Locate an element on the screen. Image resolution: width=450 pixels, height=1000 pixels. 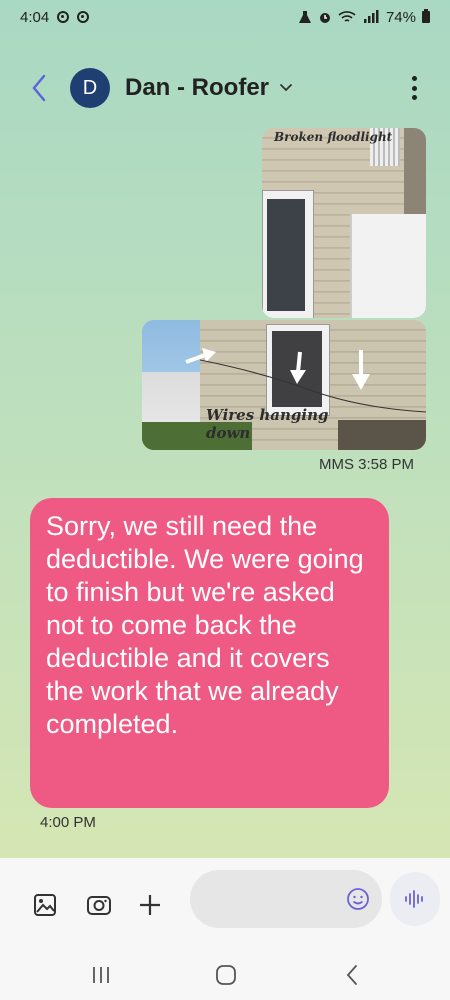
message-timestamp: MMS 3:58 PM is located at coordinates (366, 464).